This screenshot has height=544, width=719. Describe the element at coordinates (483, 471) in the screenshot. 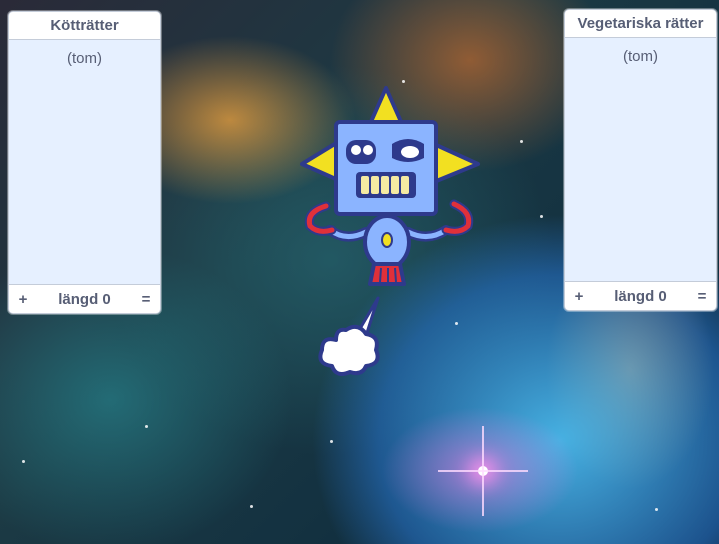

I see `bright-star` at that location.